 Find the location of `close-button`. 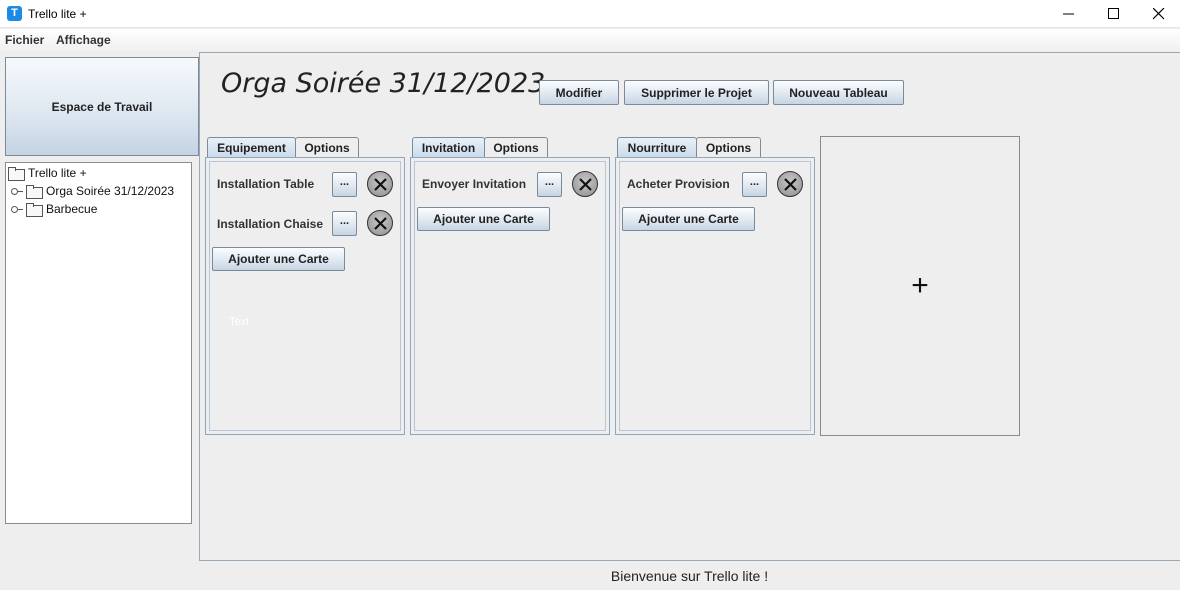

close-button is located at coordinates (1158, 14).